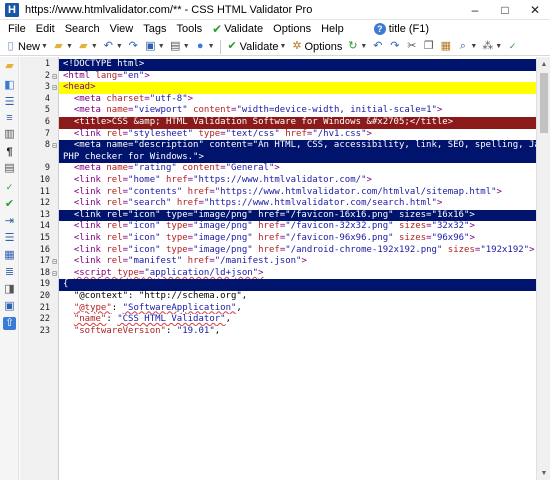 Image resolution: width=550 pixels, height=480 pixels. Describe the element at coordinates (297, 320) in the screenshot. I see `code-line: "name": "CSS HTML Validator",` at that location.